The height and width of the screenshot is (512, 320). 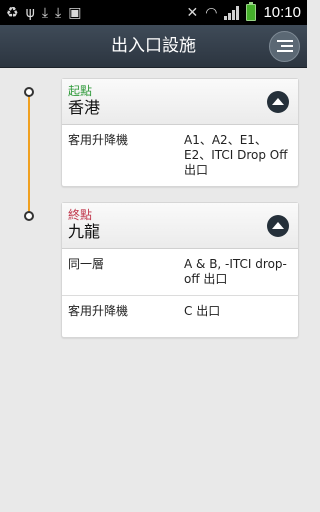 I want to click on route-timeline-line, so click(x=29, y=154).